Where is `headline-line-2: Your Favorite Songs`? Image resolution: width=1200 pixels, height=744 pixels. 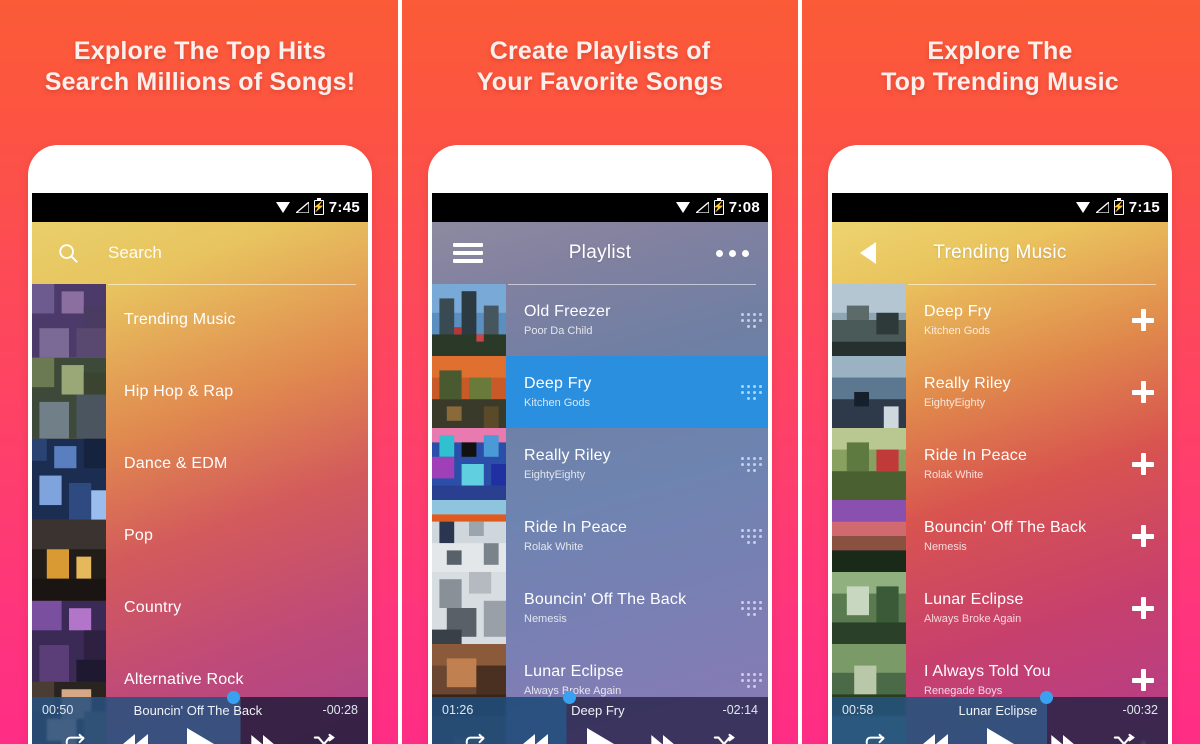
headline-line-2: Your Favorite Songs is located at coordinates (600, 81).